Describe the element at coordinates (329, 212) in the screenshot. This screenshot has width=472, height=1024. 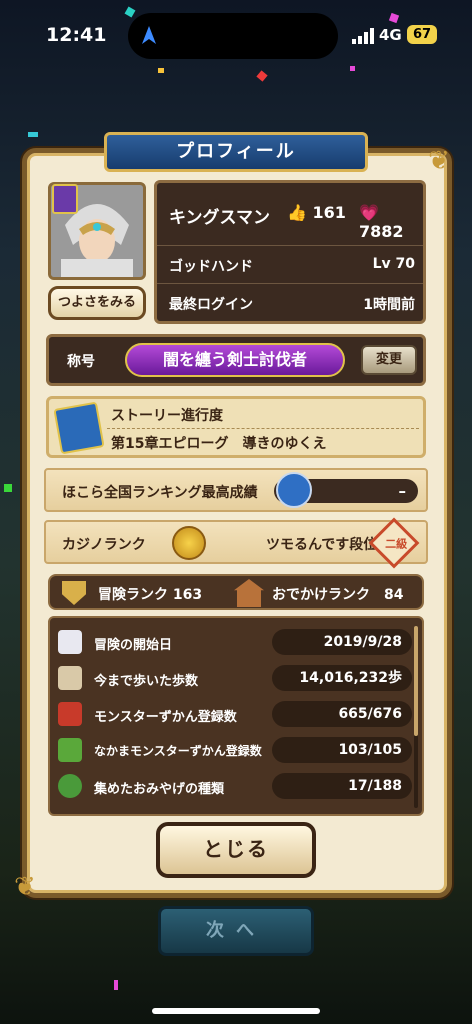
I see `likes-value: 161` at that location.